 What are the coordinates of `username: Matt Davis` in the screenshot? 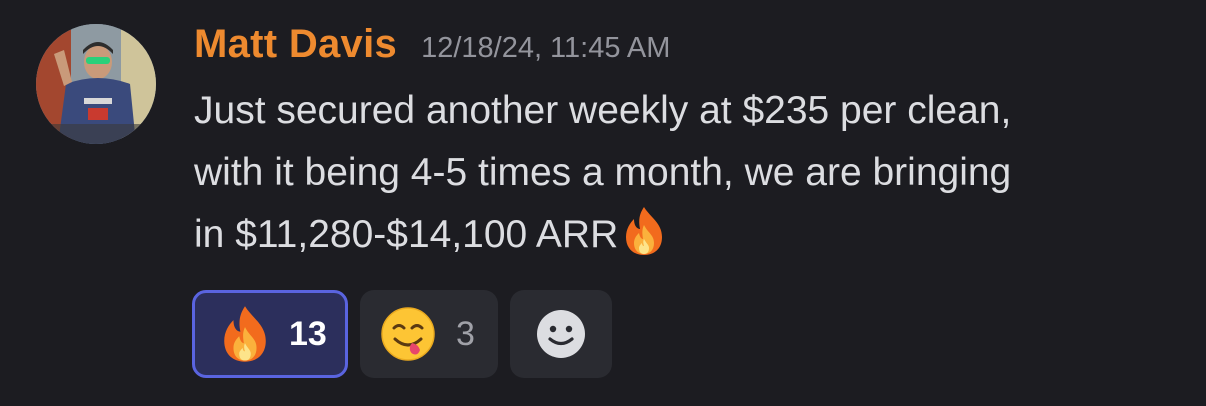 It's located at (295, 44).